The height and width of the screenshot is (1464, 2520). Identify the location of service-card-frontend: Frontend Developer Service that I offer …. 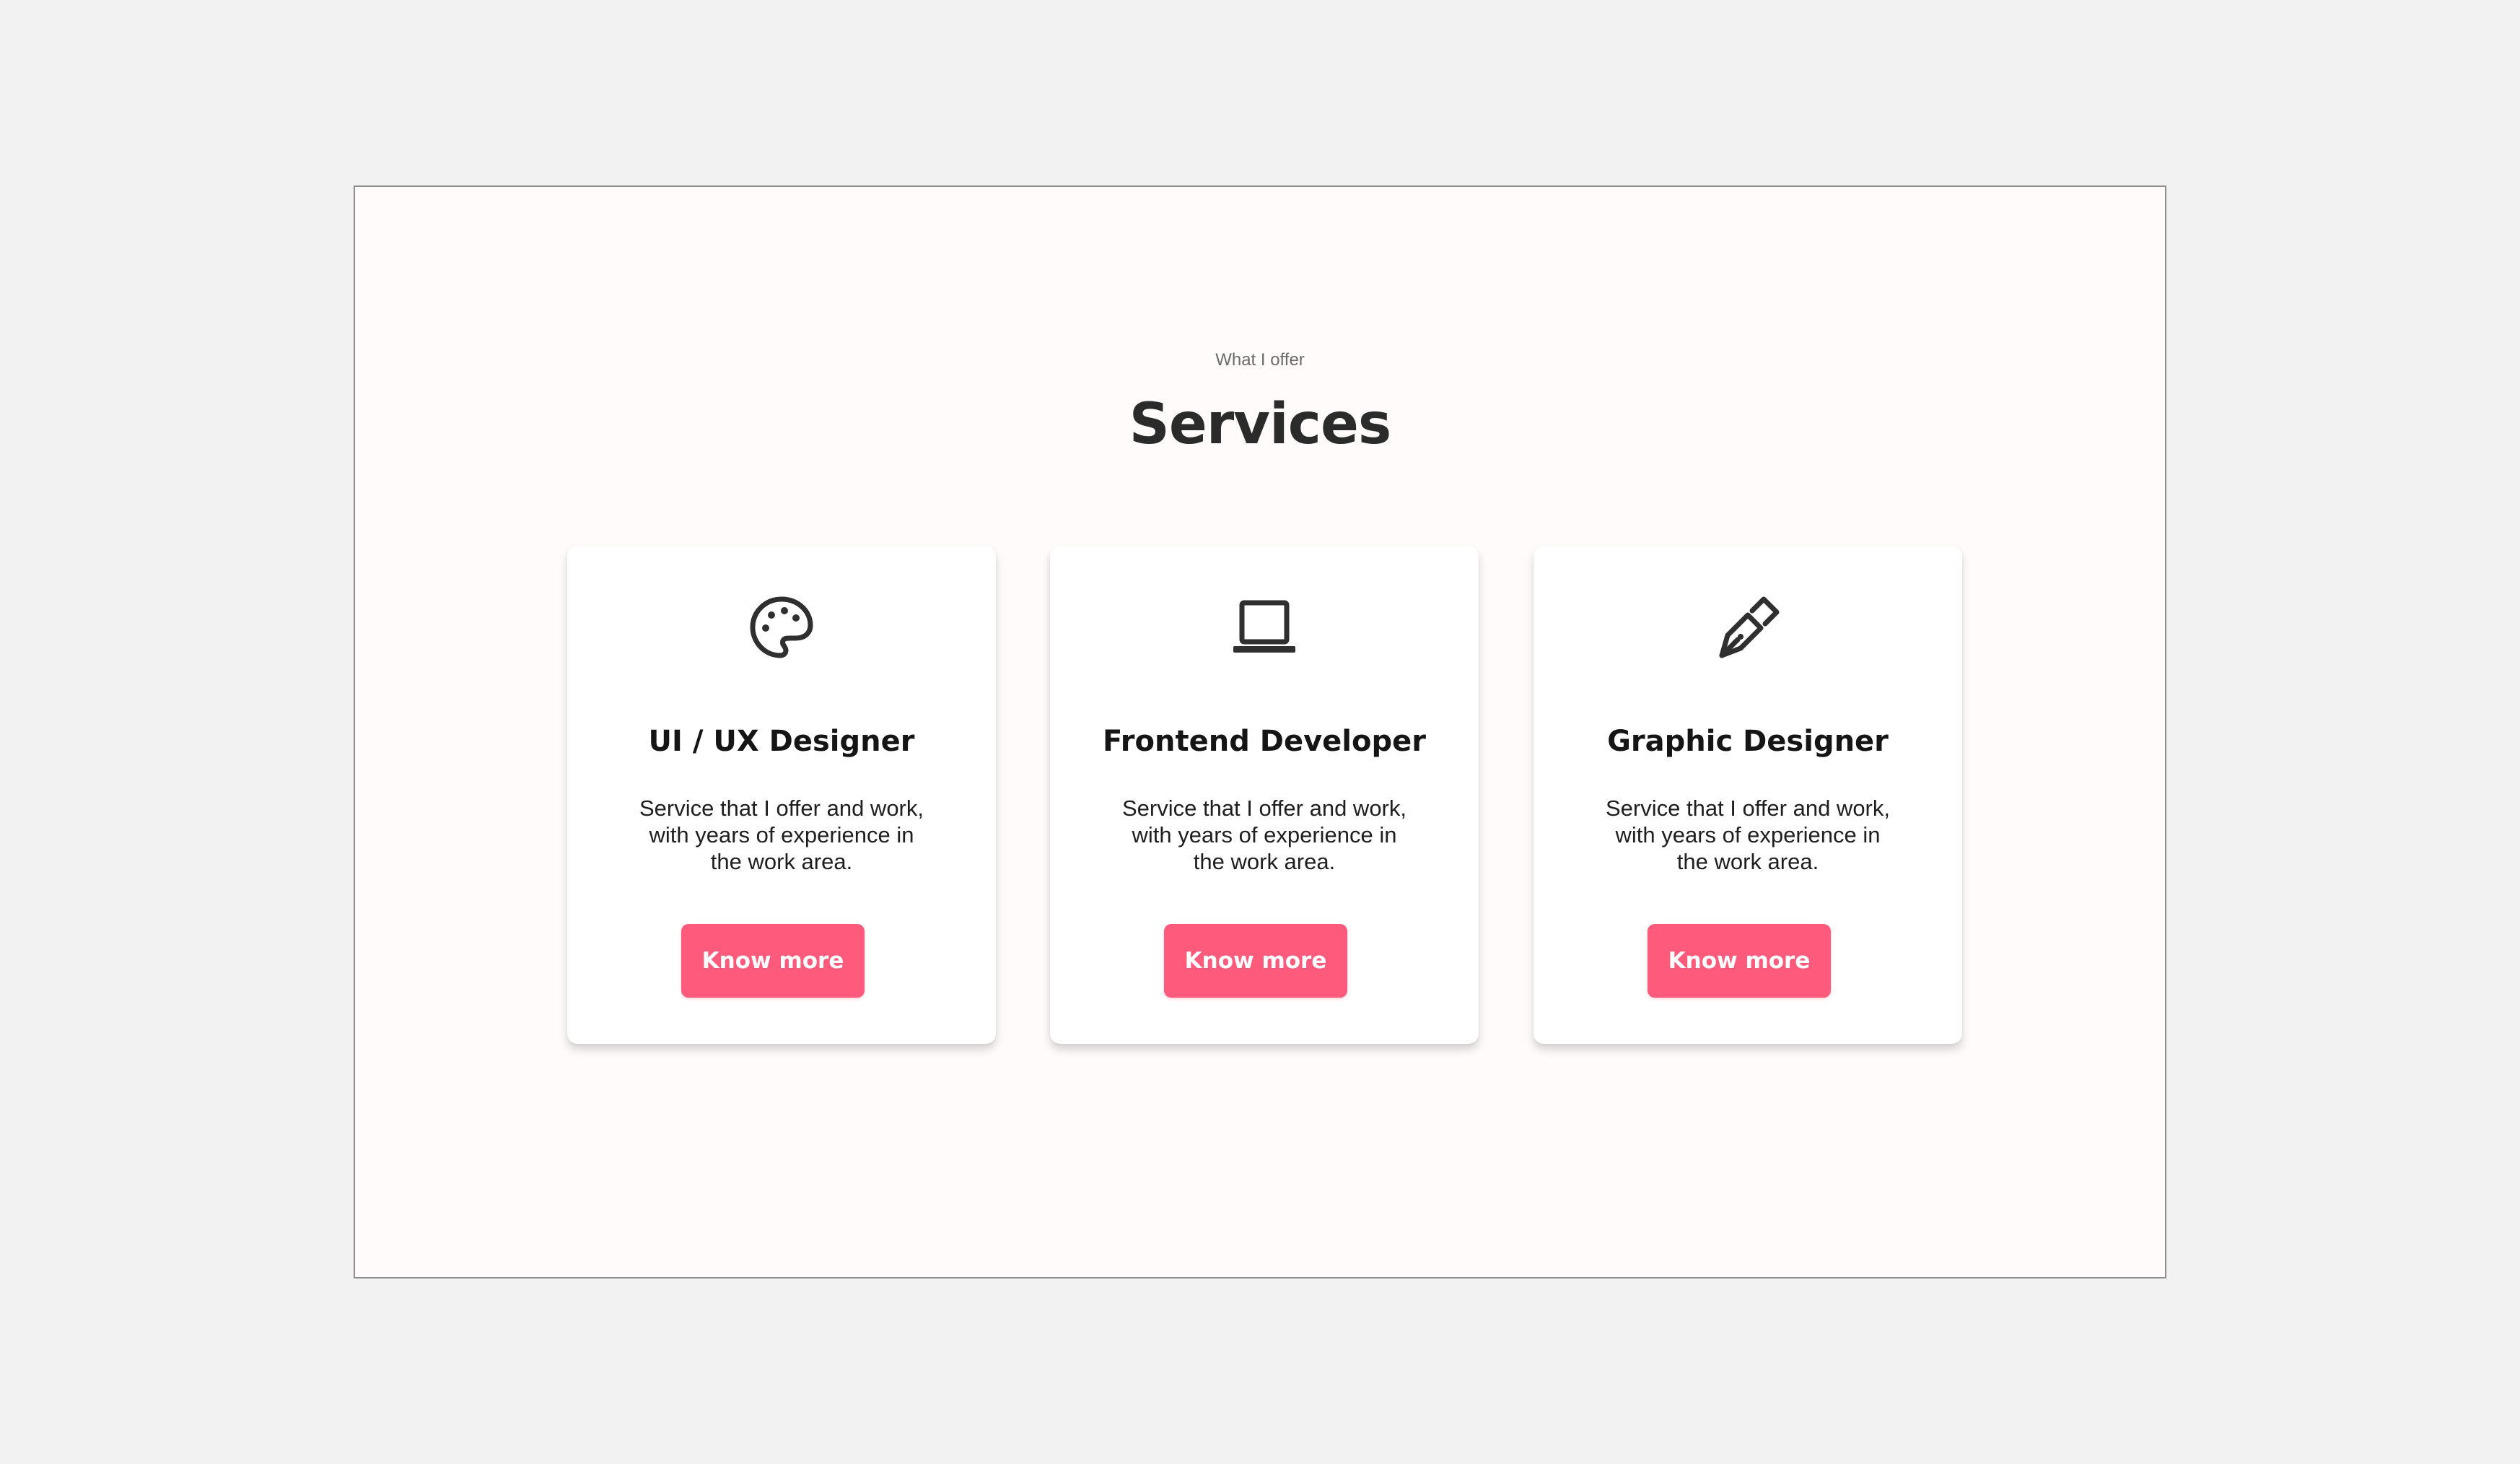
(1264, 795).